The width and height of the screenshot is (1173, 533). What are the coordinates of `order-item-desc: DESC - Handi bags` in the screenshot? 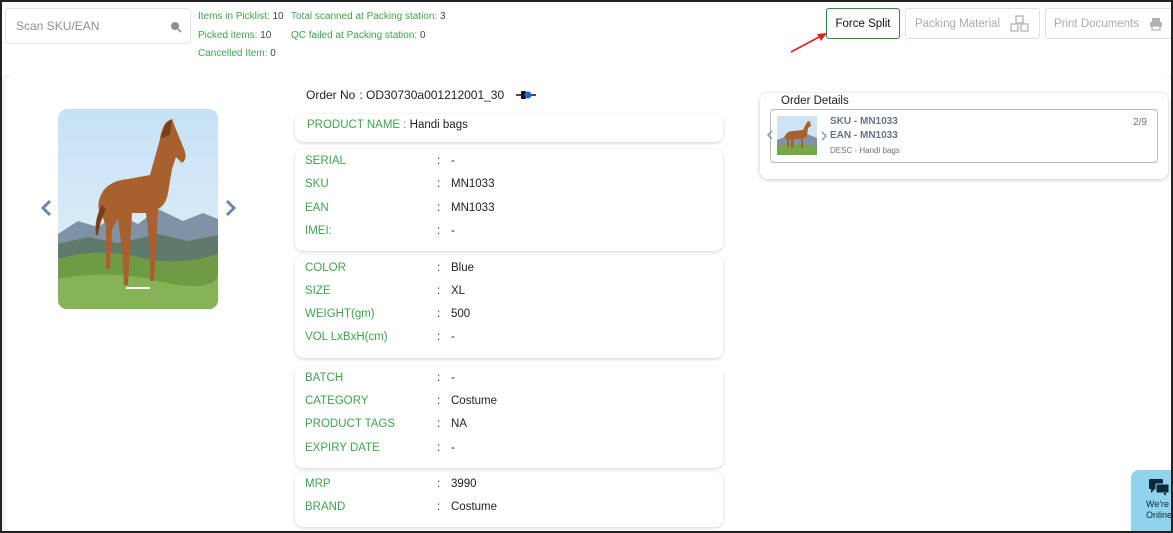 It's located at (865, 150).